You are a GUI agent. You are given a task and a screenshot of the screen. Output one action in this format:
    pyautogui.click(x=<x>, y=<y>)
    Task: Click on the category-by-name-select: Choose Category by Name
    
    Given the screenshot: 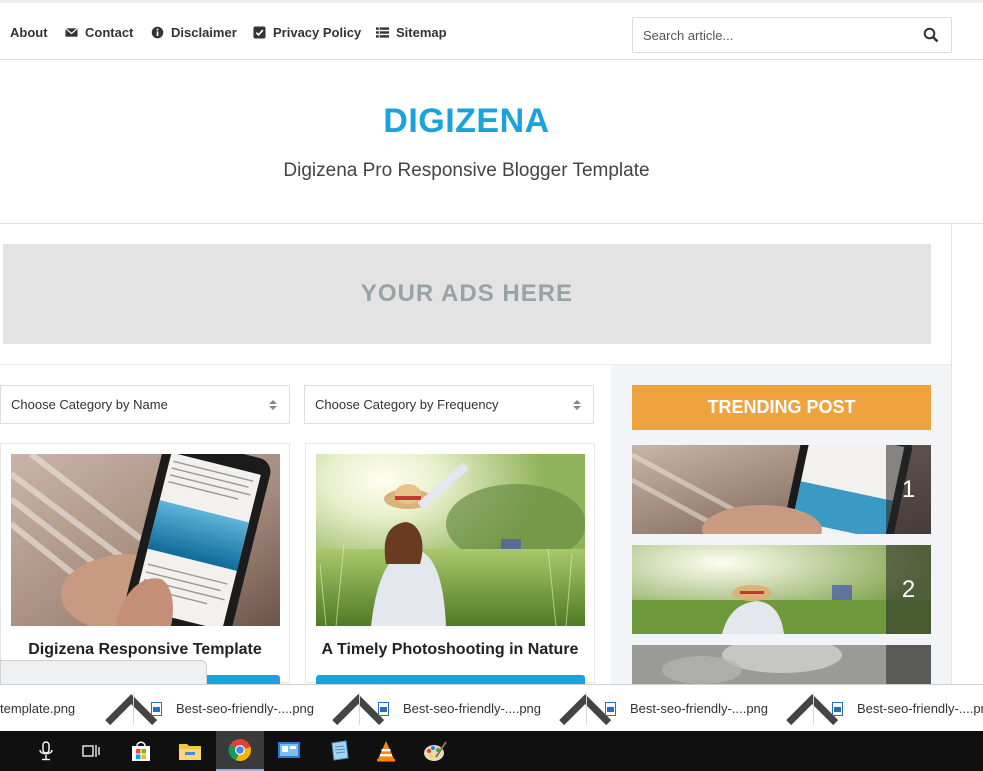 What is the action you would take?
    pyautogui.click(x=145, y=404)
    